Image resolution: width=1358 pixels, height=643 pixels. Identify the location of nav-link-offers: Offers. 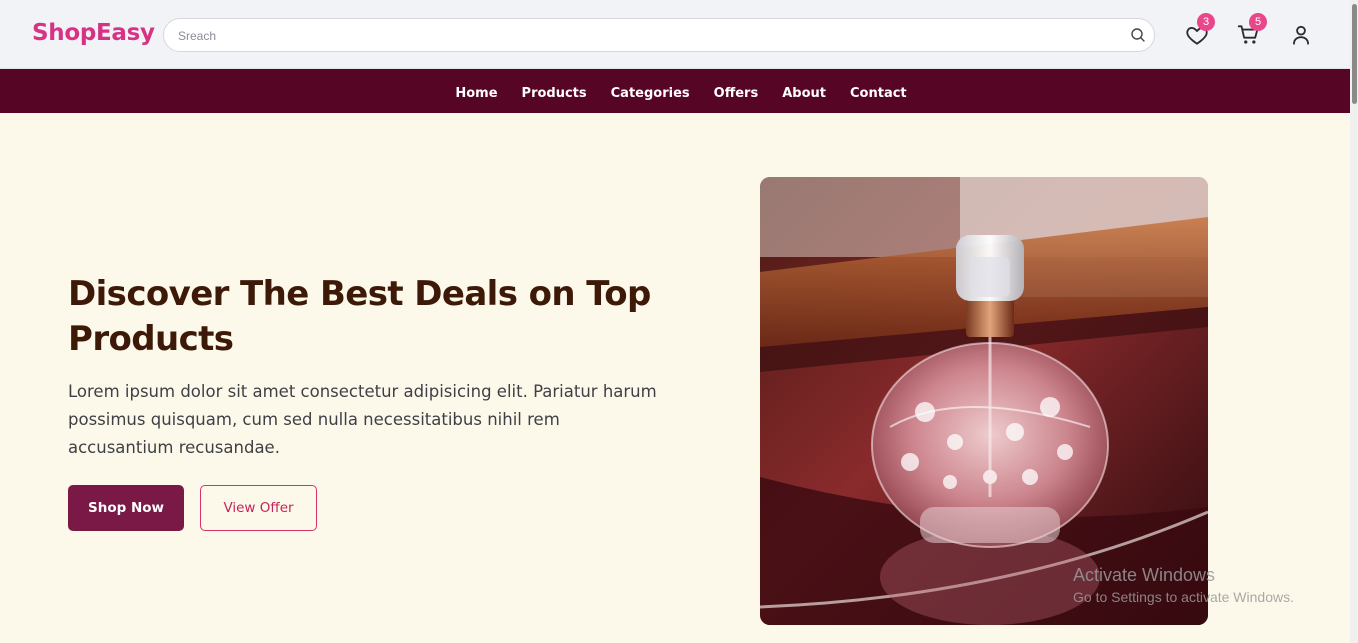
(736, 93).